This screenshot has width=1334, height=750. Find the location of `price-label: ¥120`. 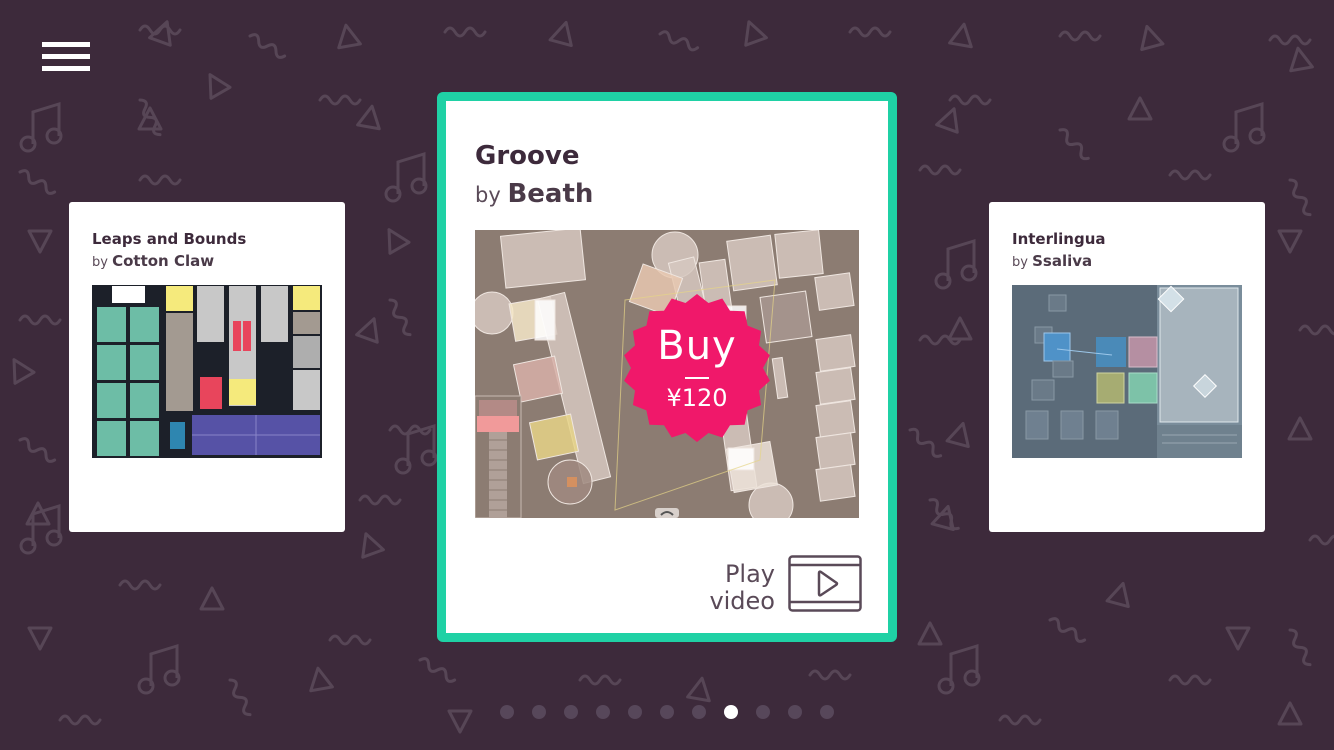

price-label: ¥120 is located at coordinates (697, 398).